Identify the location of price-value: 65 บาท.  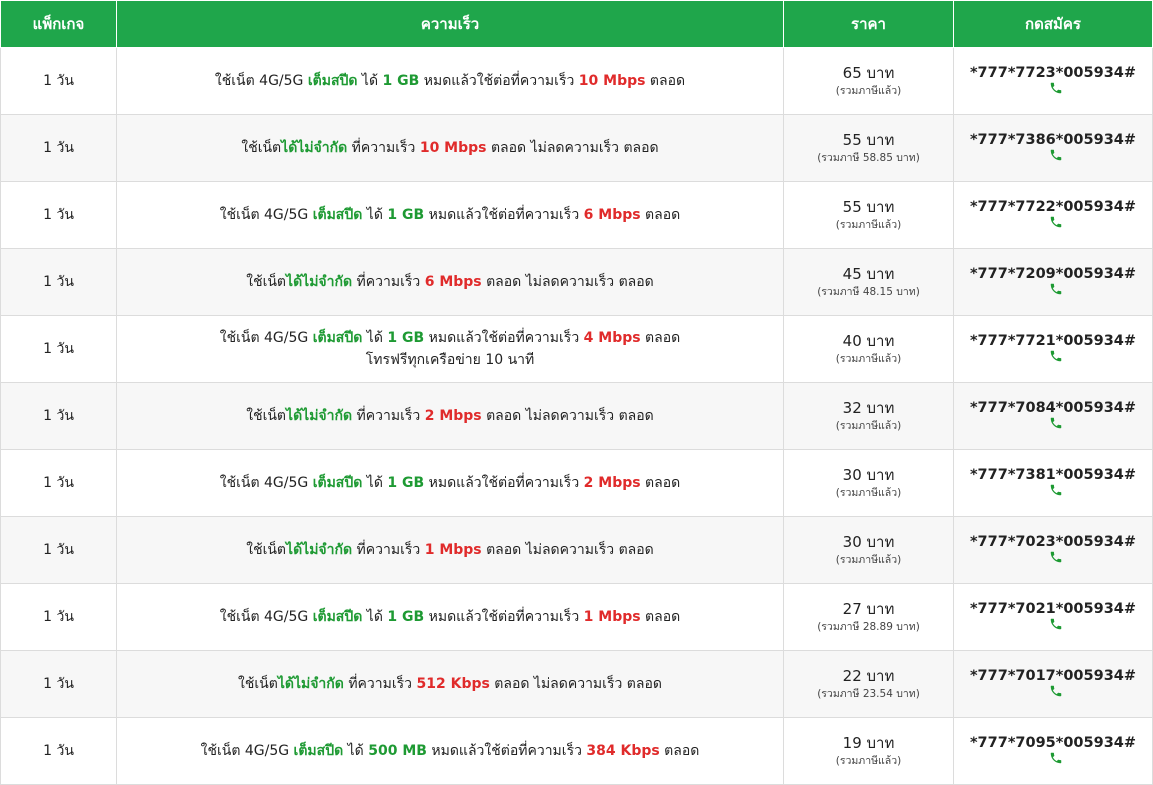
(868, 73).